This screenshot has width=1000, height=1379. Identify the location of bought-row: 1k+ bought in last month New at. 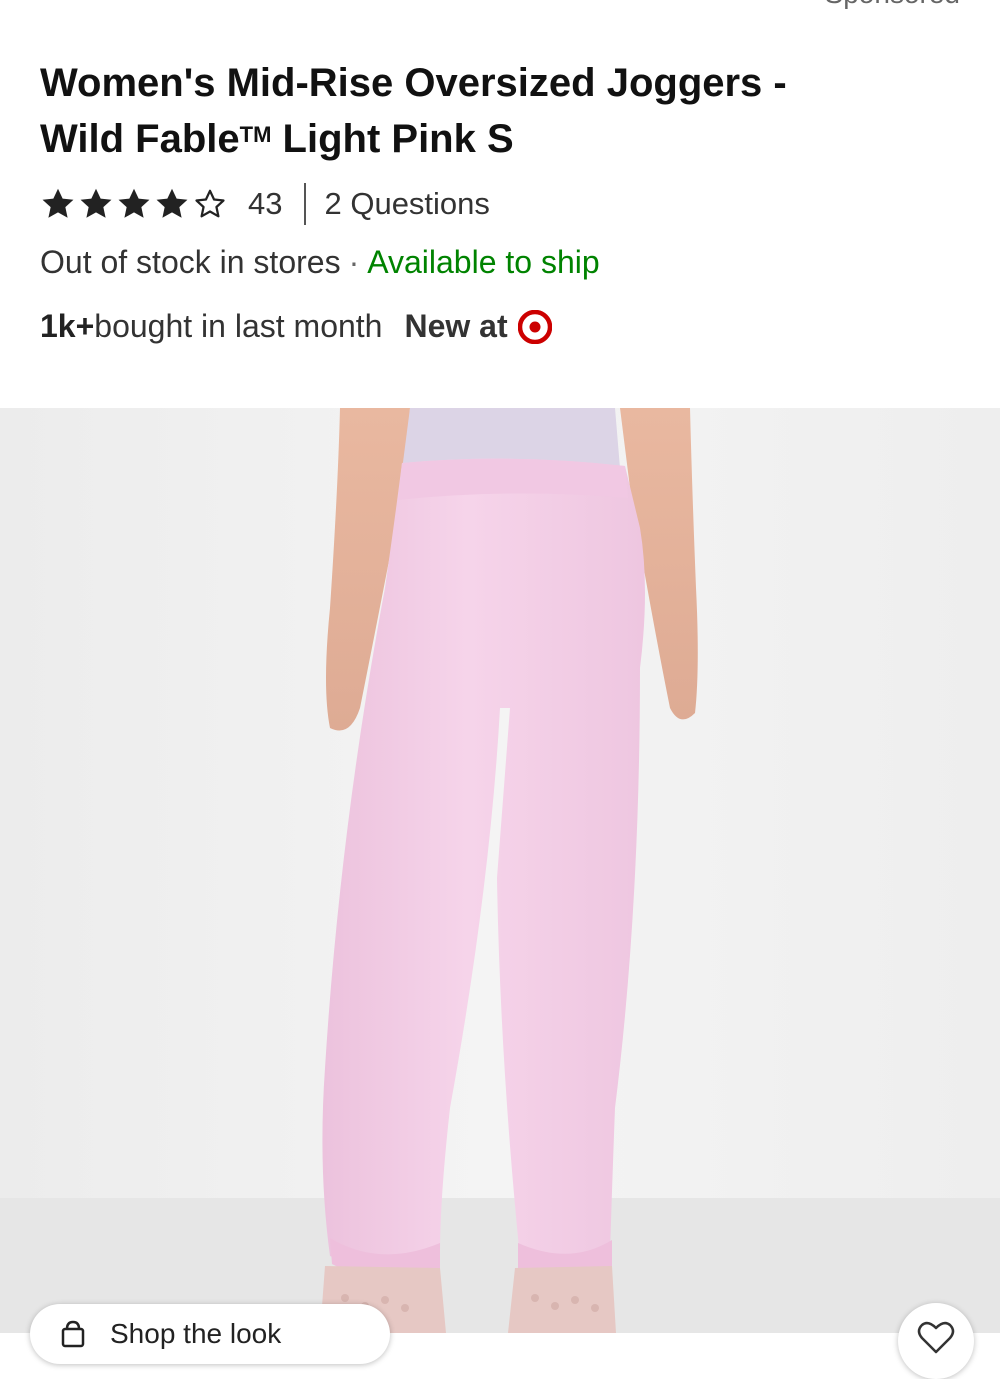
(296, 326).